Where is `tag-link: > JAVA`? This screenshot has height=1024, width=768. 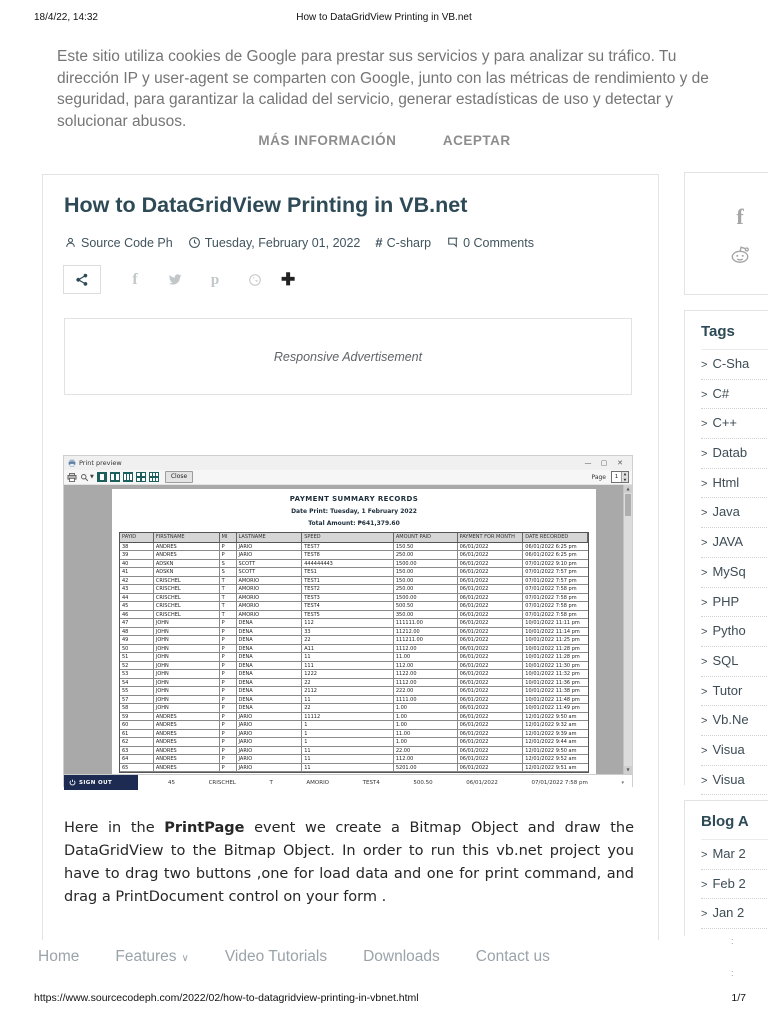 tag-link: > JAVA is located at coordinates (734, 543).